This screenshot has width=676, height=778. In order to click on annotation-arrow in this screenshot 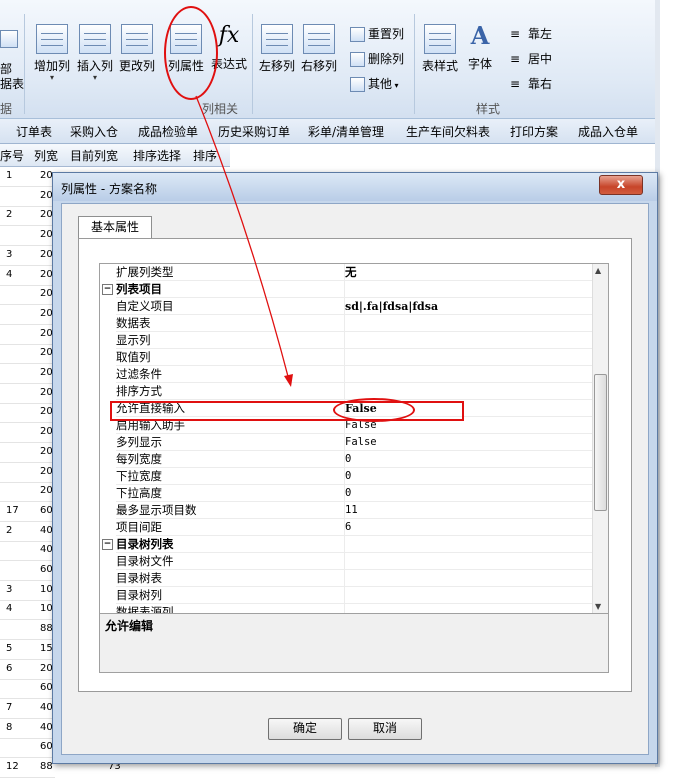, I will do `click(244, 241)`.